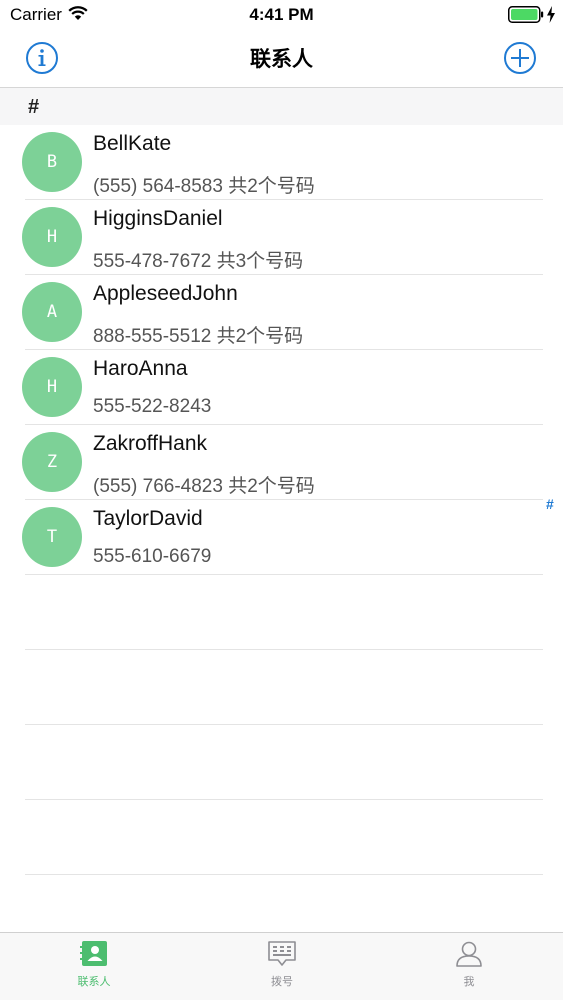  Describe the element at coordinates (469, 982) in the screenshot. I see `tab-label: 我` at that location.